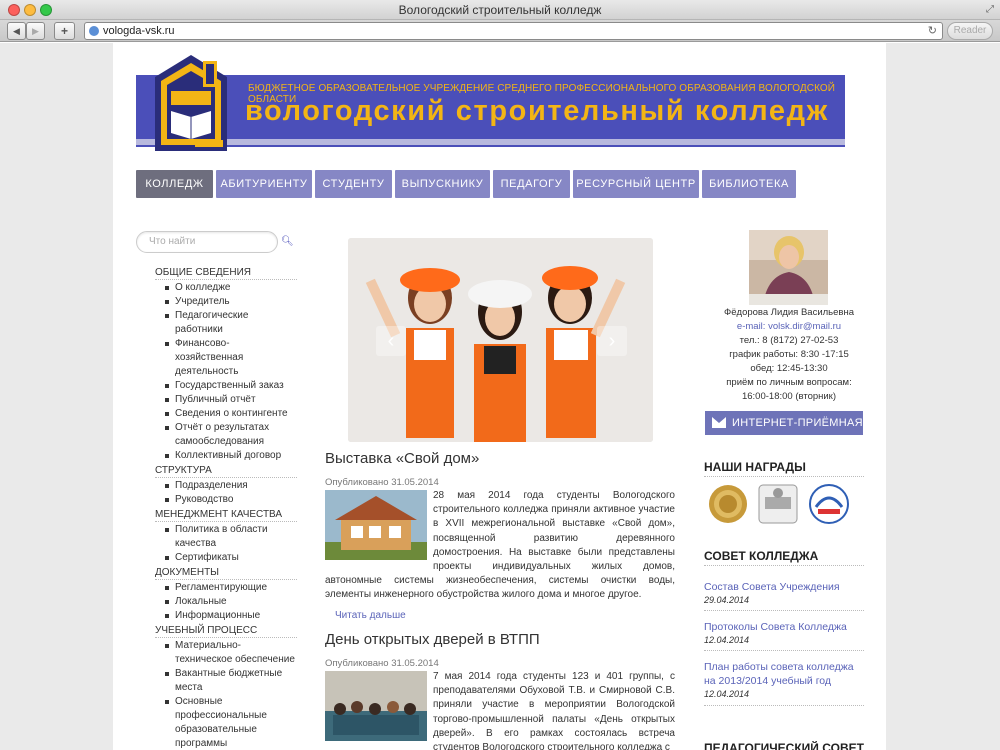  I want to click on sidebar-section-title: МЕНЕДЖМЕНТ КАЧЕСТВА, so click(226, 514).